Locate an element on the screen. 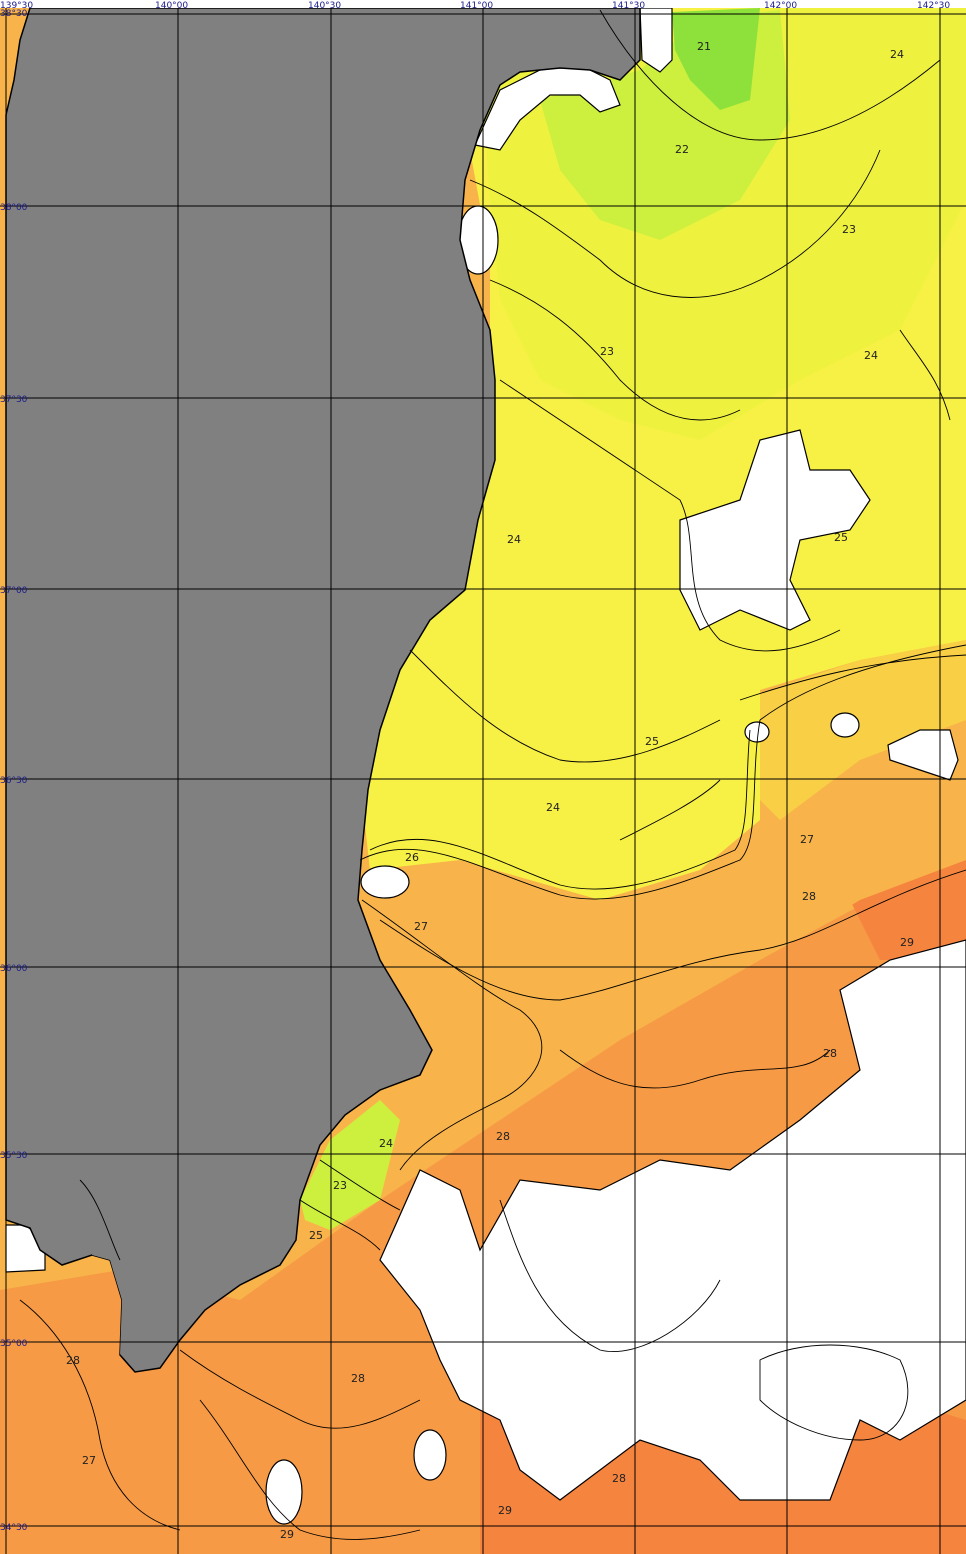 Image resolution: width=966 pixels, height=1554 pixels. lon-label: 142°00 is located at coordinates (780, 6).